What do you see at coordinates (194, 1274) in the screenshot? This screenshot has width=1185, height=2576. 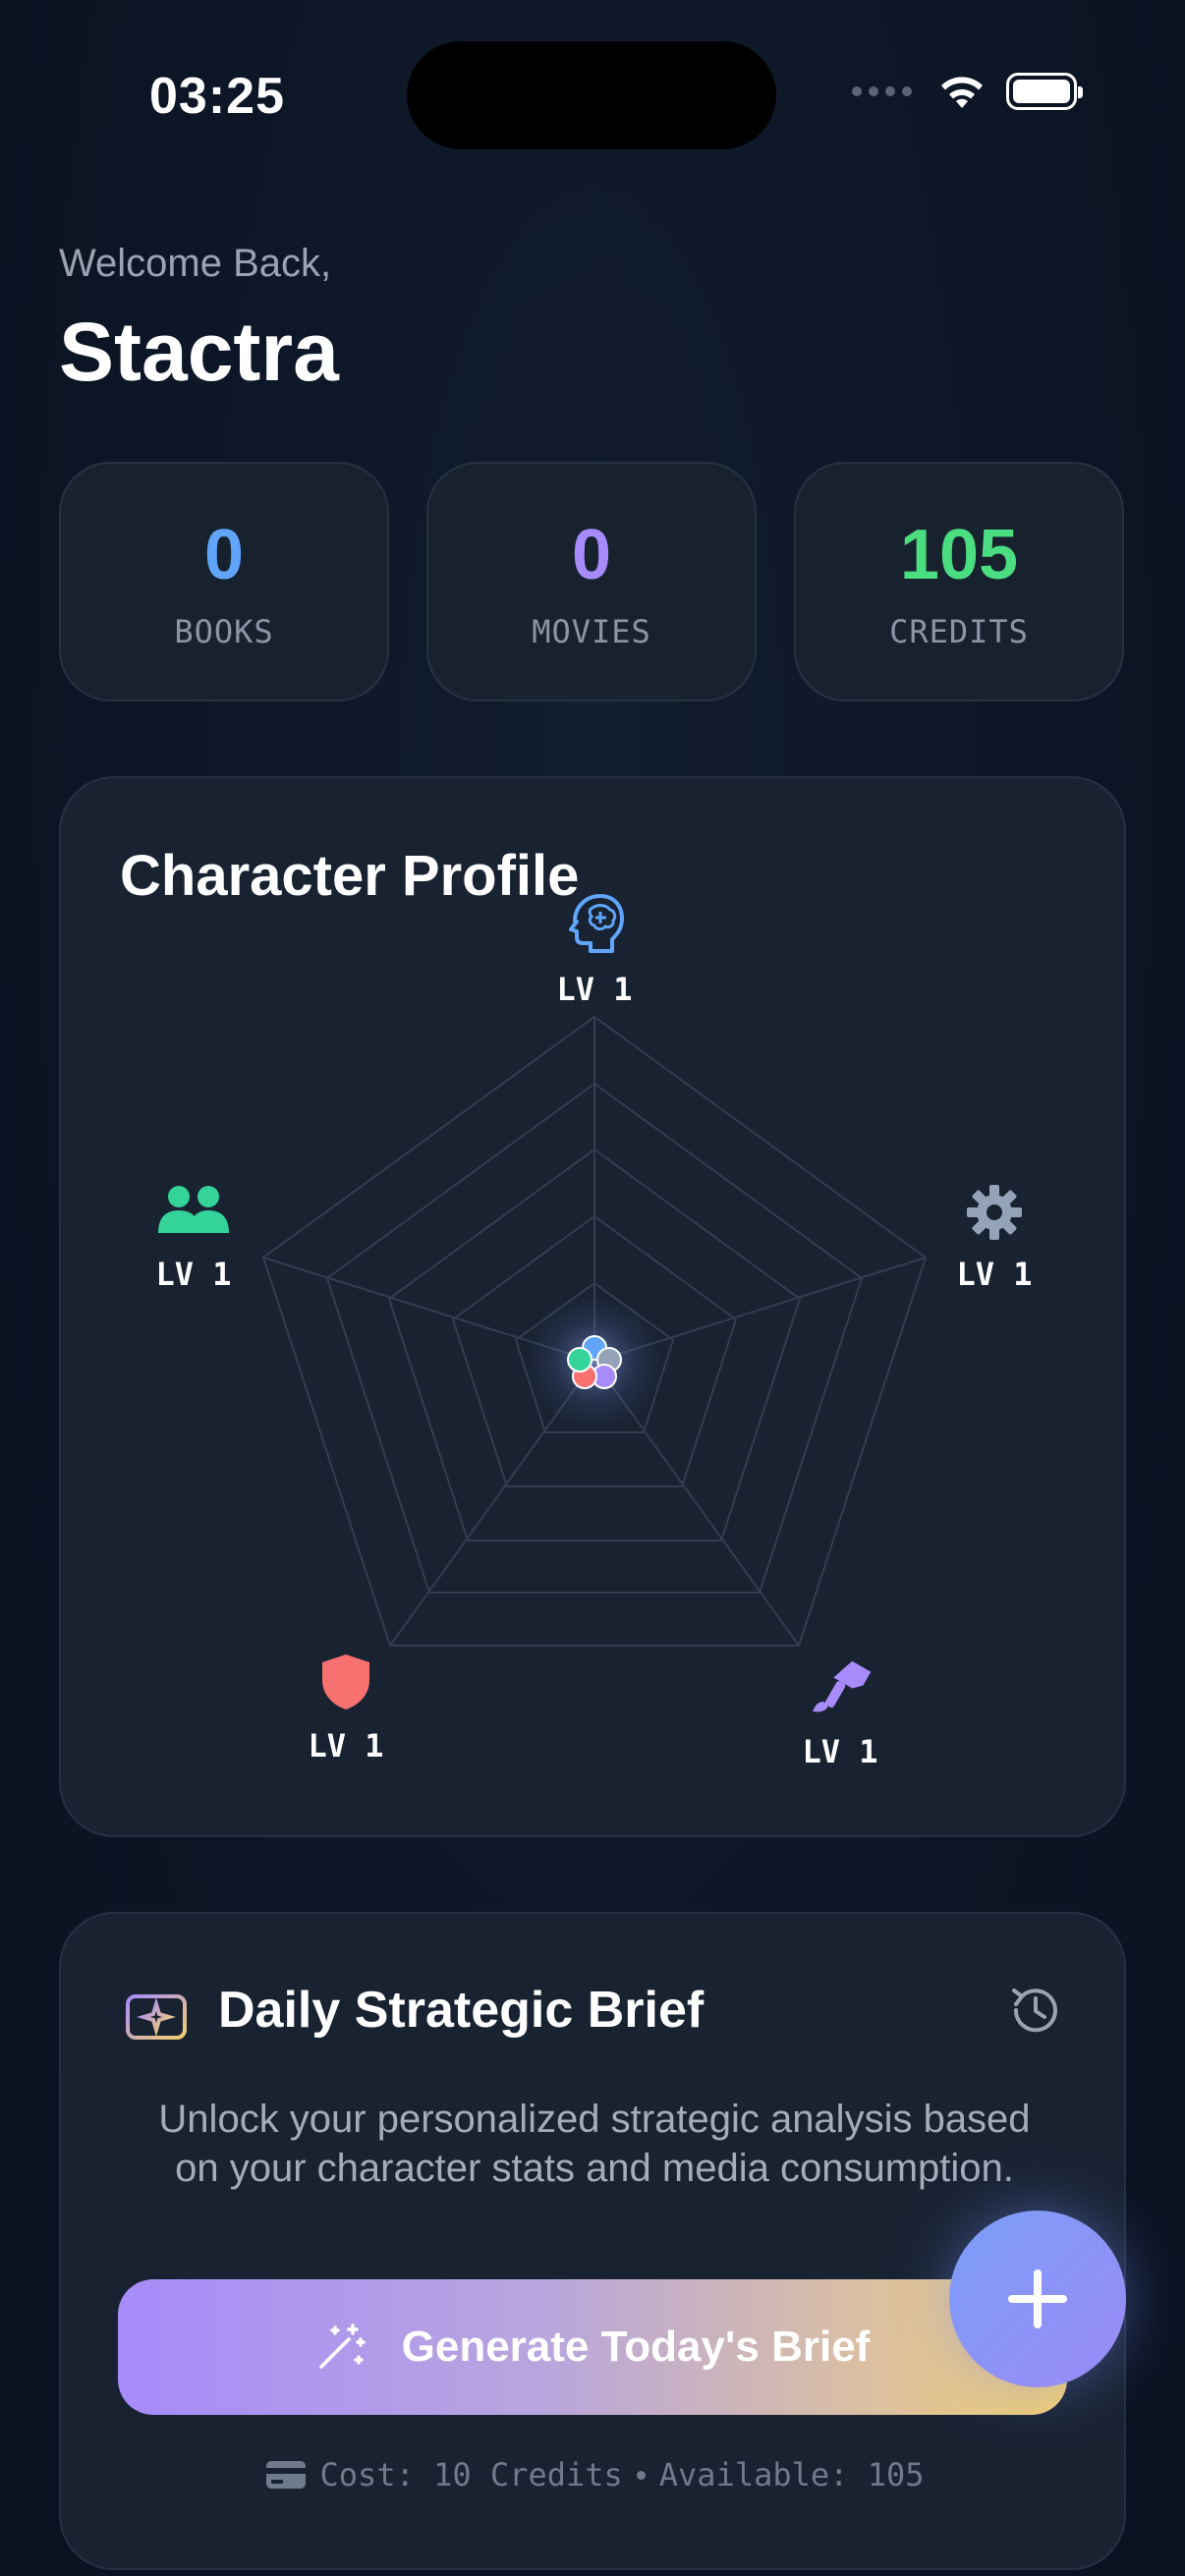 I see `social-level: LV 1` at bounding box center [194, 1274].